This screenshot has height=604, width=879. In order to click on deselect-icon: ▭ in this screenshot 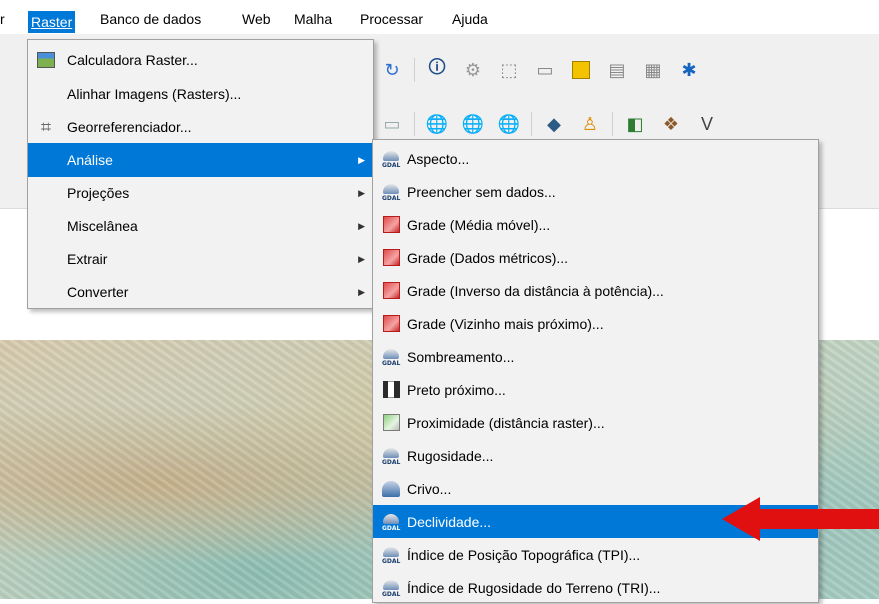, I will do `click(545, 70)`.